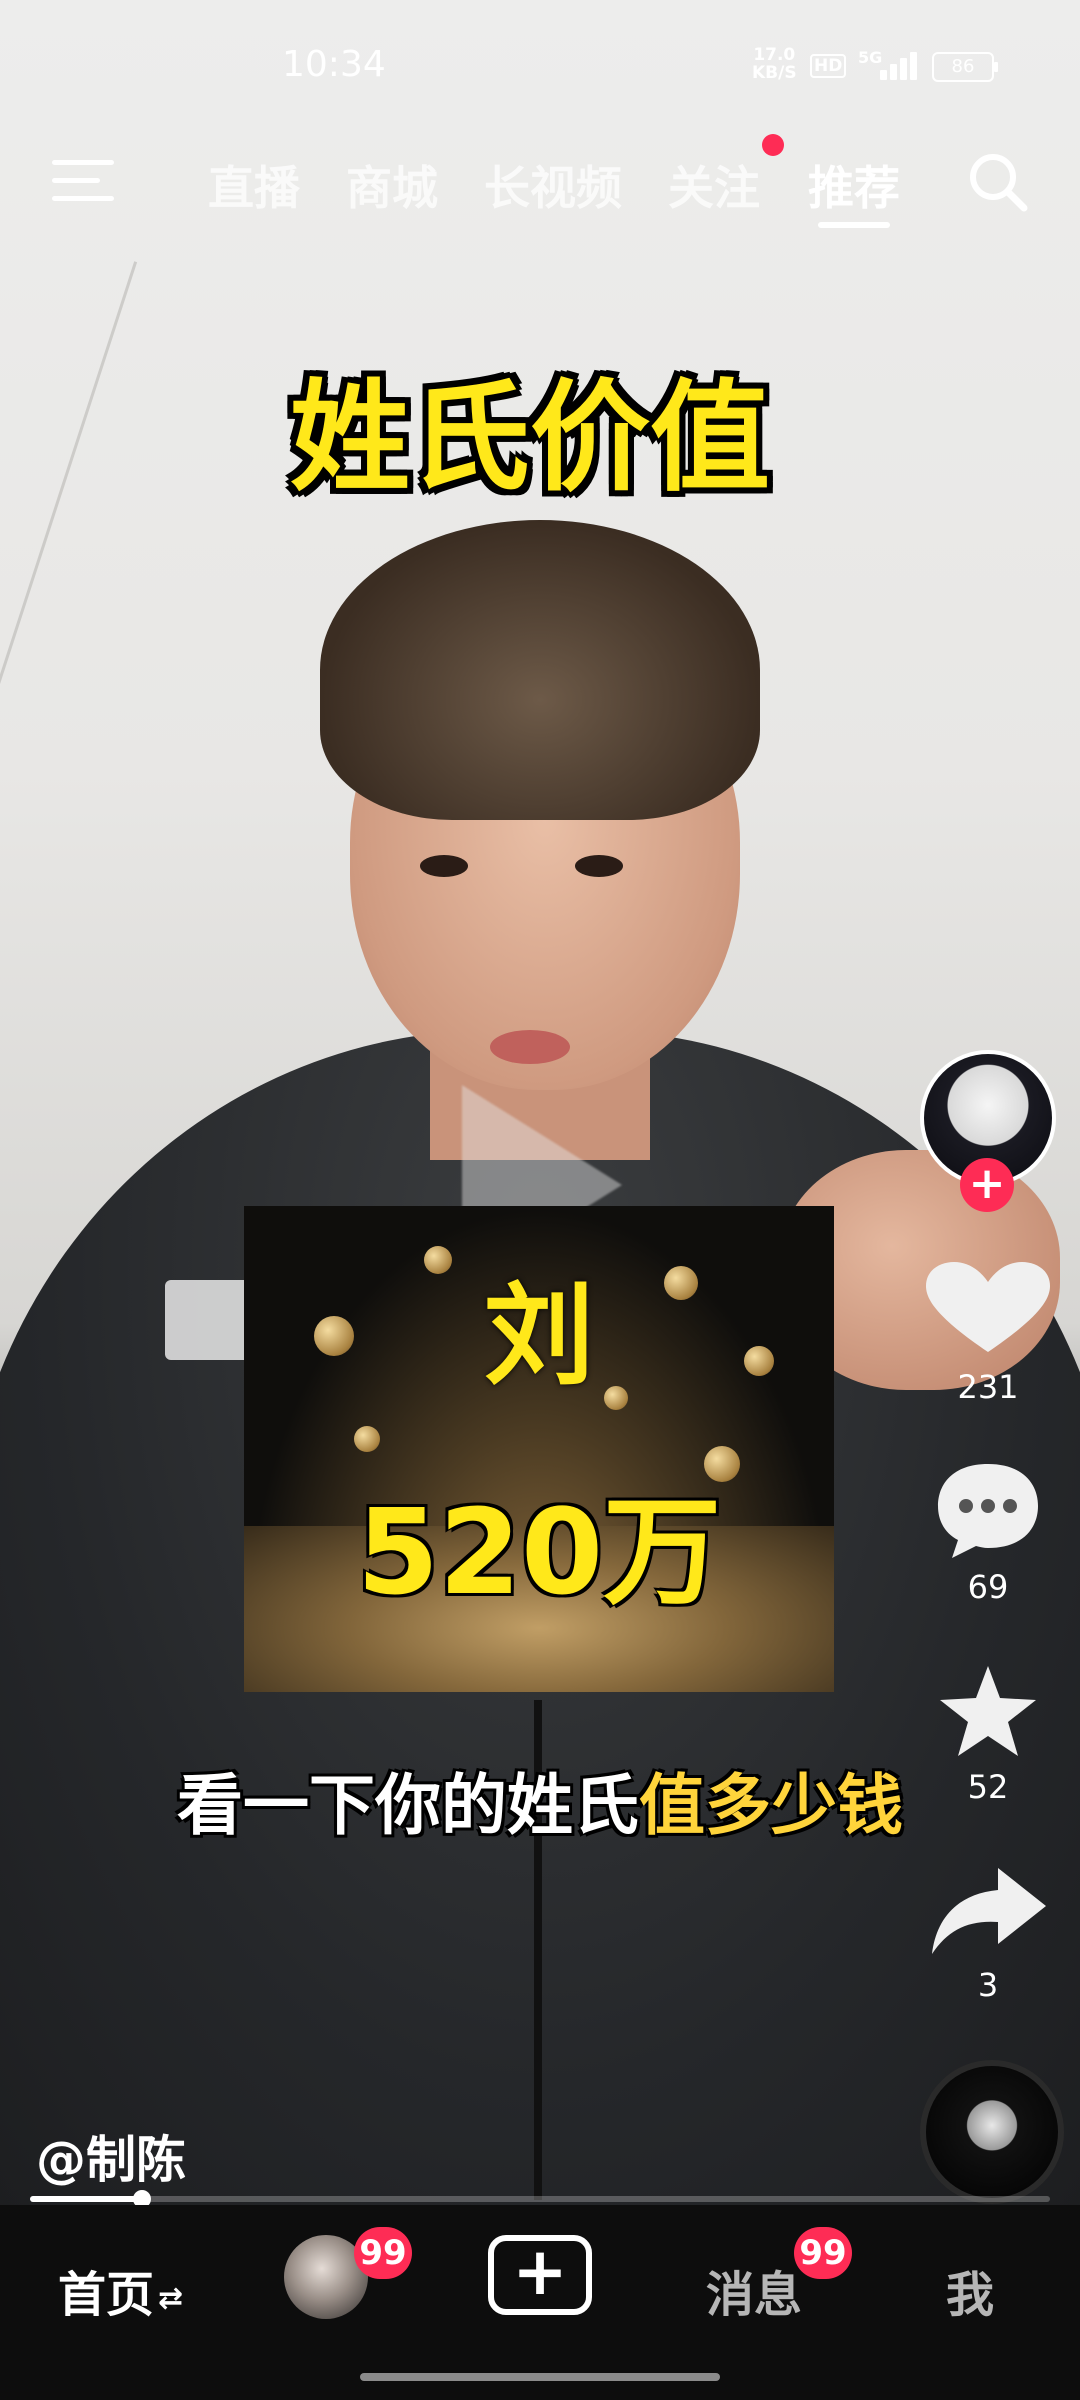 The image size is (1080, 2400). I want to click on friends-badge: 99, so click(383, 2253).